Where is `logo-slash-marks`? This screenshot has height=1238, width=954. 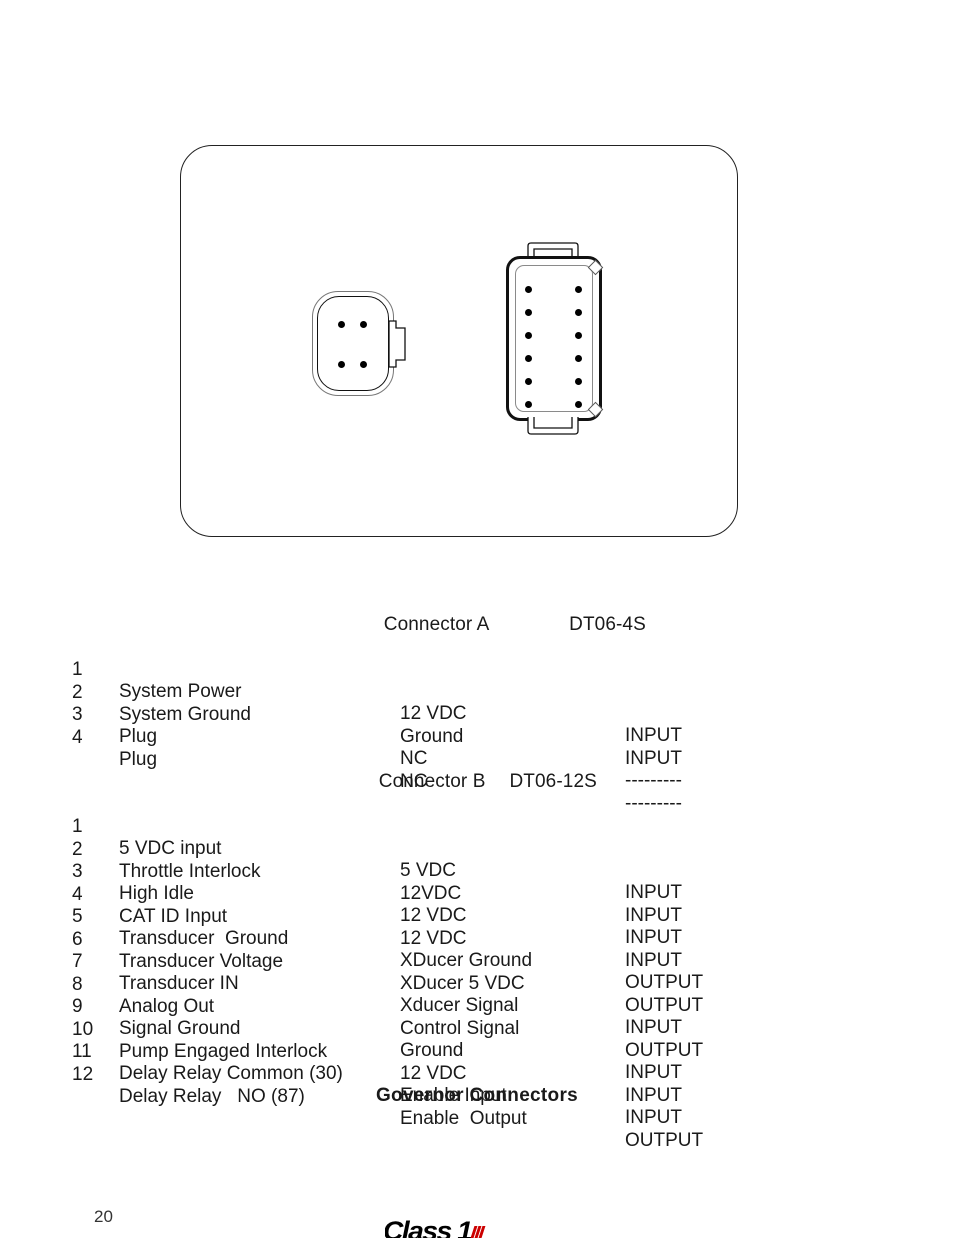
logo-slash-marks is located at coordinates (477, 1231).